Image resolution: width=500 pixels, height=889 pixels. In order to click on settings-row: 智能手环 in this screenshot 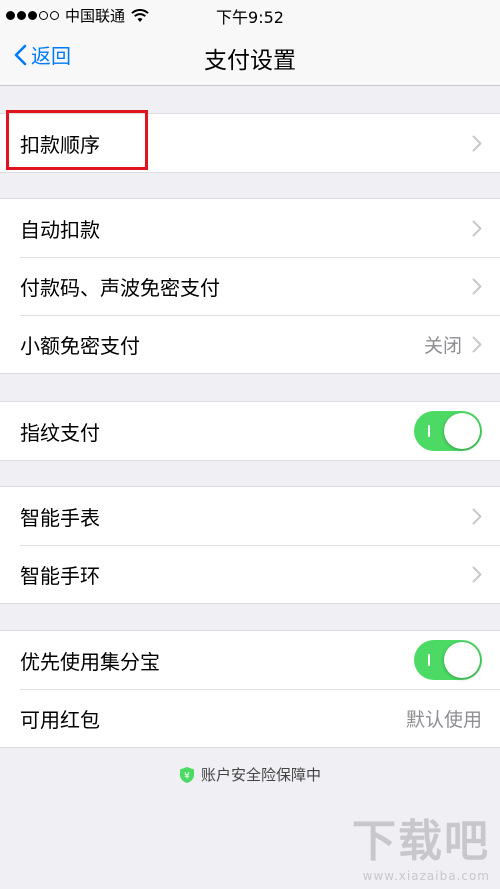, I will do `click(250, 574)`.